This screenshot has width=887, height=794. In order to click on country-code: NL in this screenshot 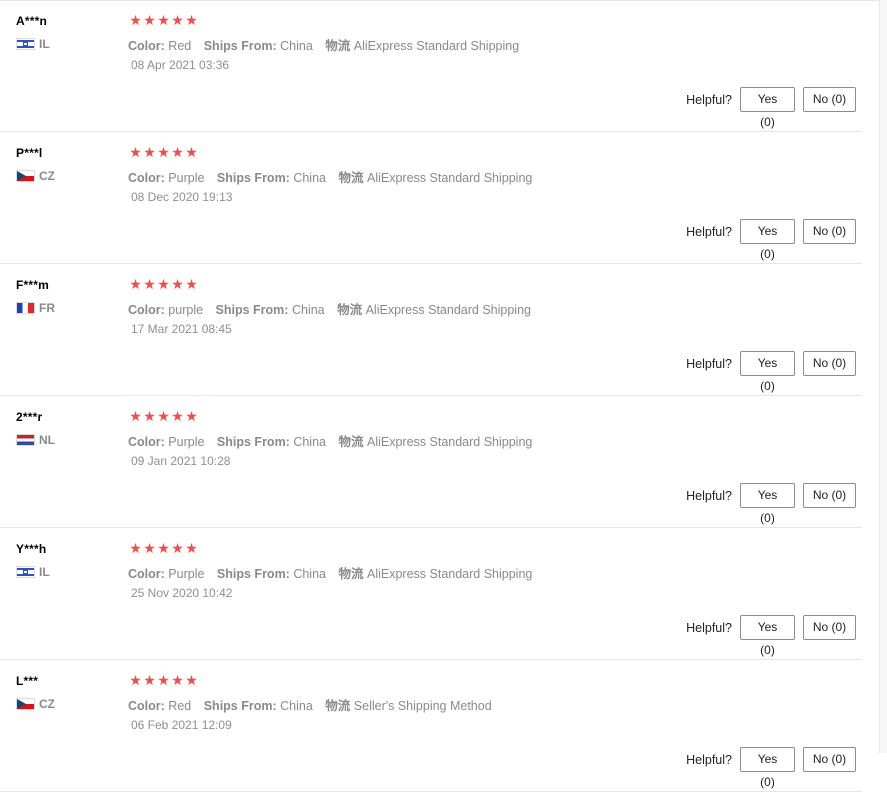, I will do `click(47, 440)`.